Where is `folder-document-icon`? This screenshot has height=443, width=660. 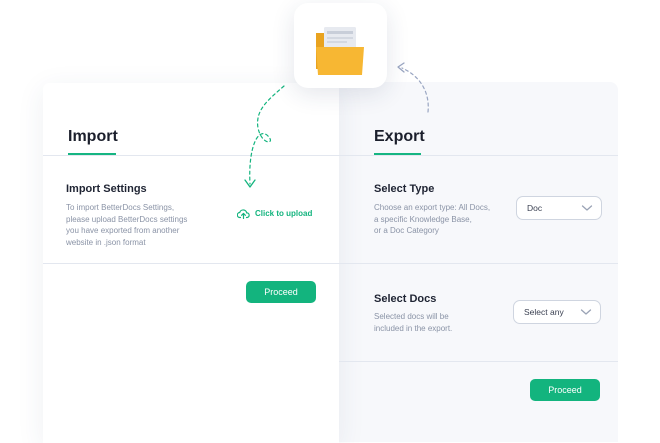
folder-document-icon is located at coordinates (340, 51).